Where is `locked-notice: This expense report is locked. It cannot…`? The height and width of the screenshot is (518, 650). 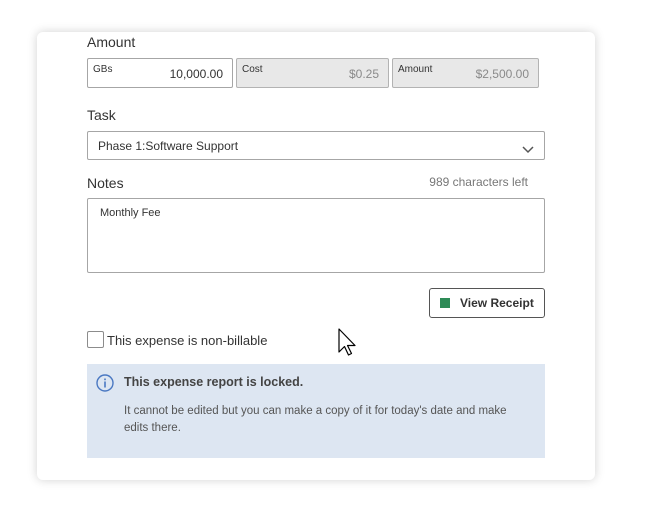
locked-notice: This expense report is locked. It cannot… is located at coordinates (316, 411).